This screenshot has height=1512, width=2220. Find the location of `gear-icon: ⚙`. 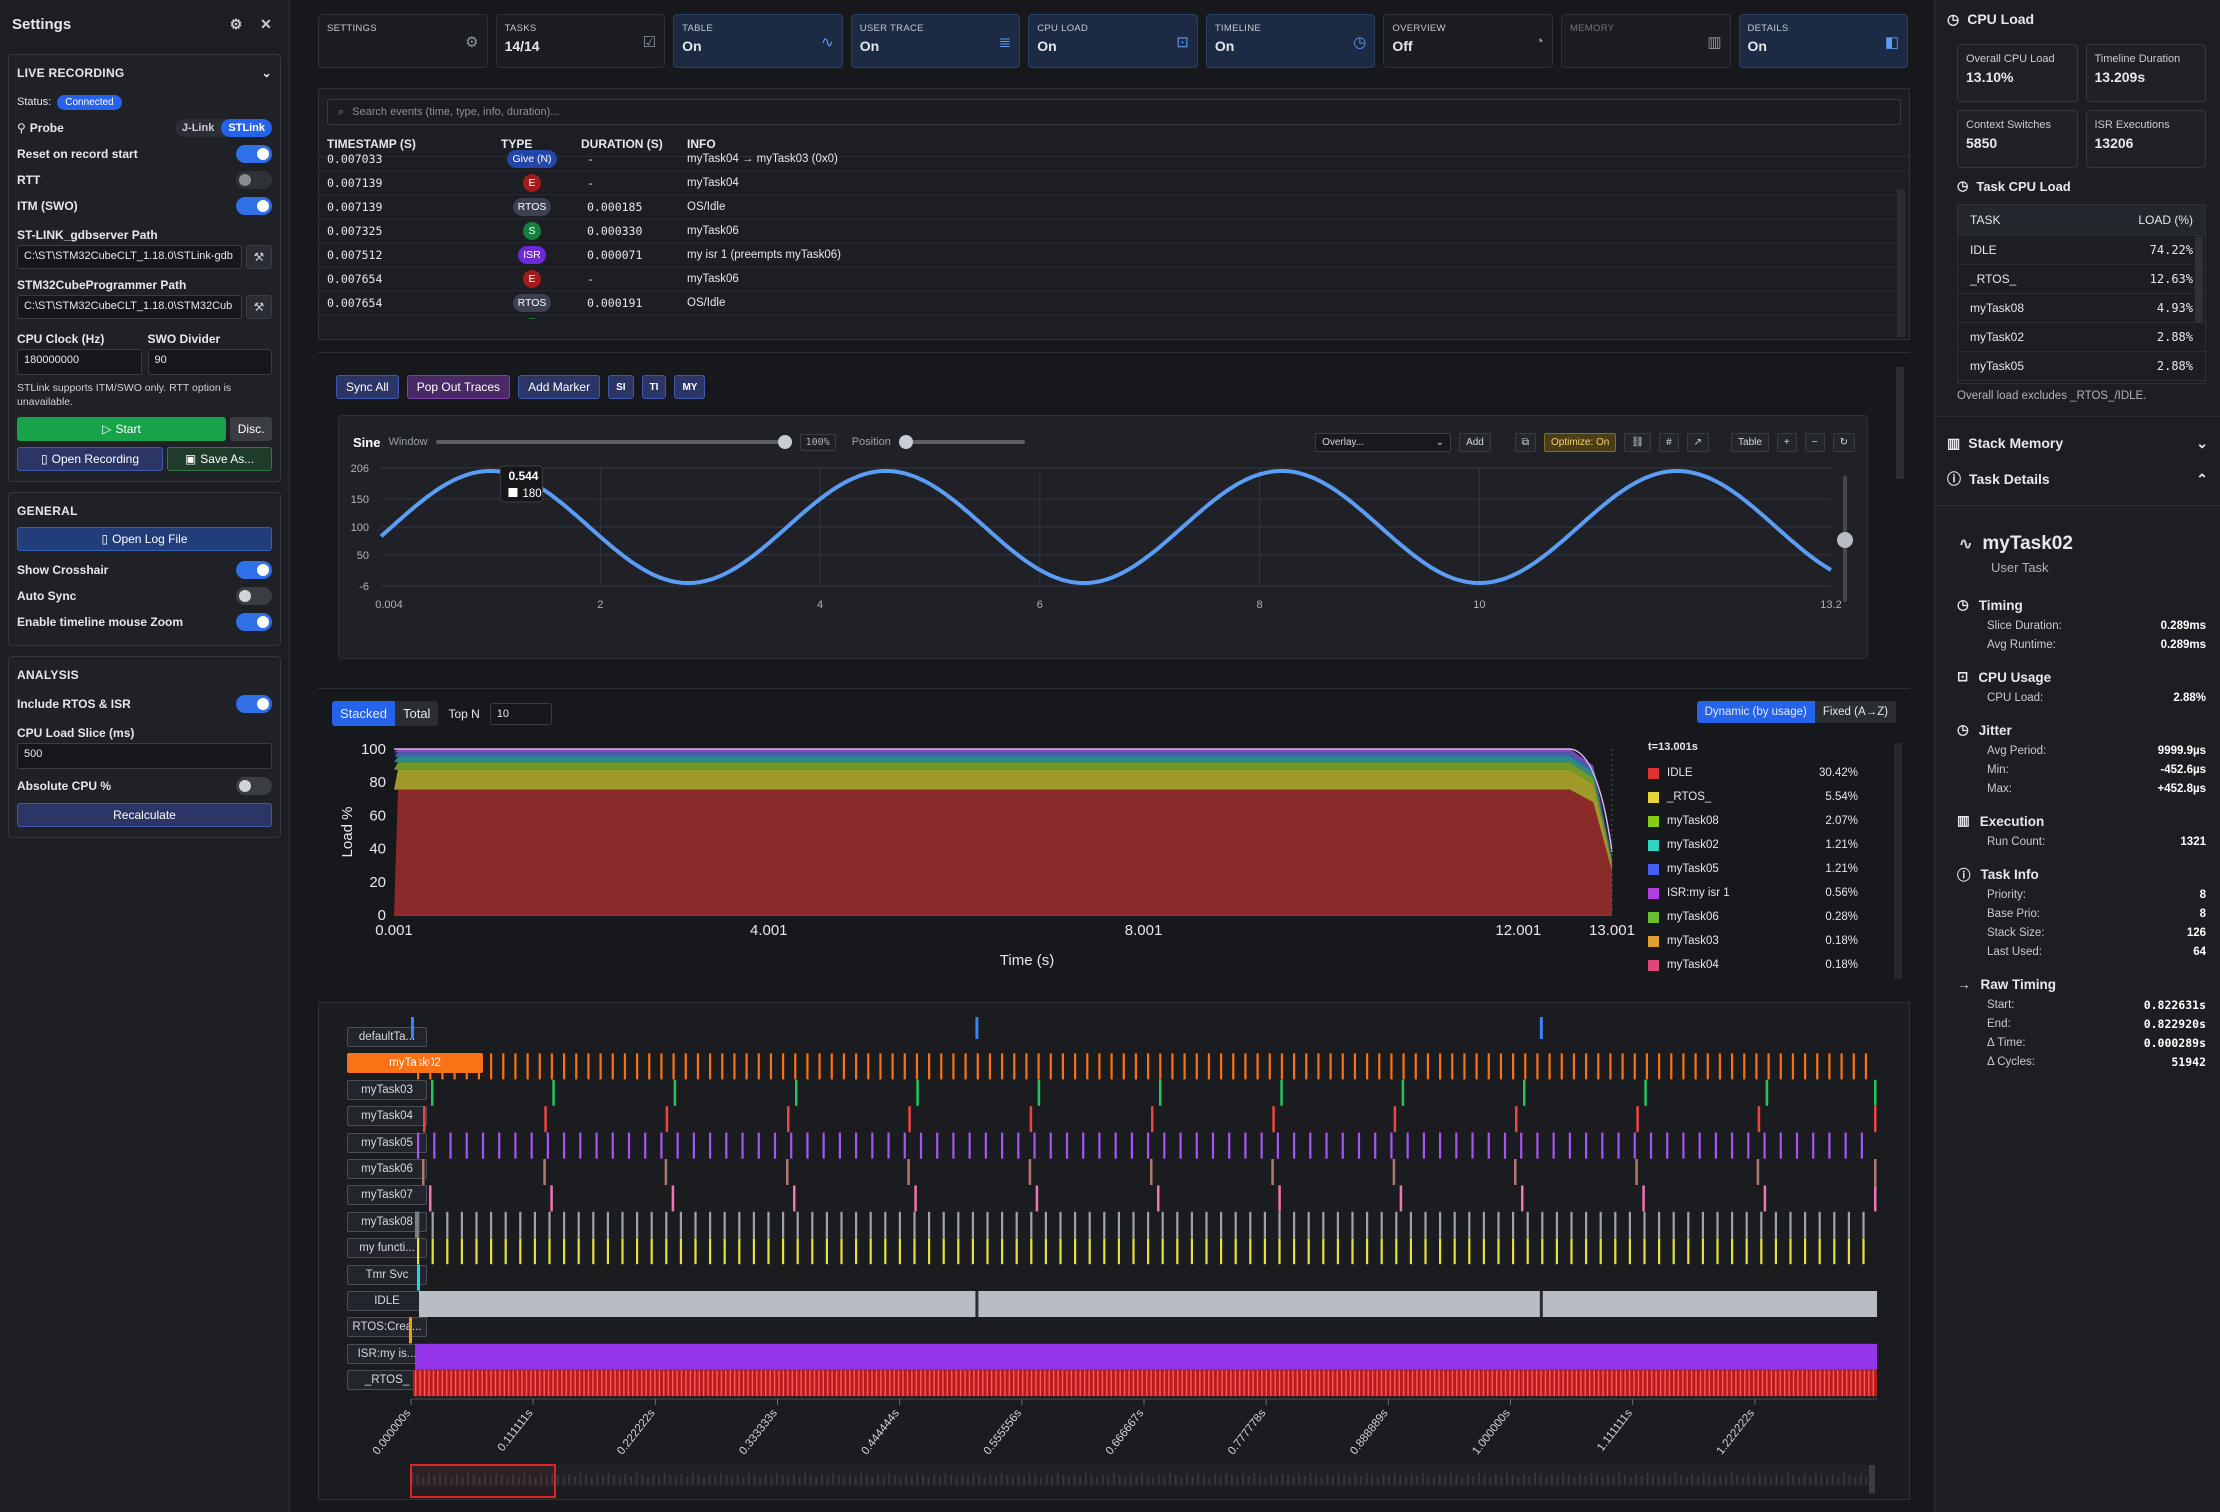

gear-icon: ⚙ is located at coordinates (236, 24).